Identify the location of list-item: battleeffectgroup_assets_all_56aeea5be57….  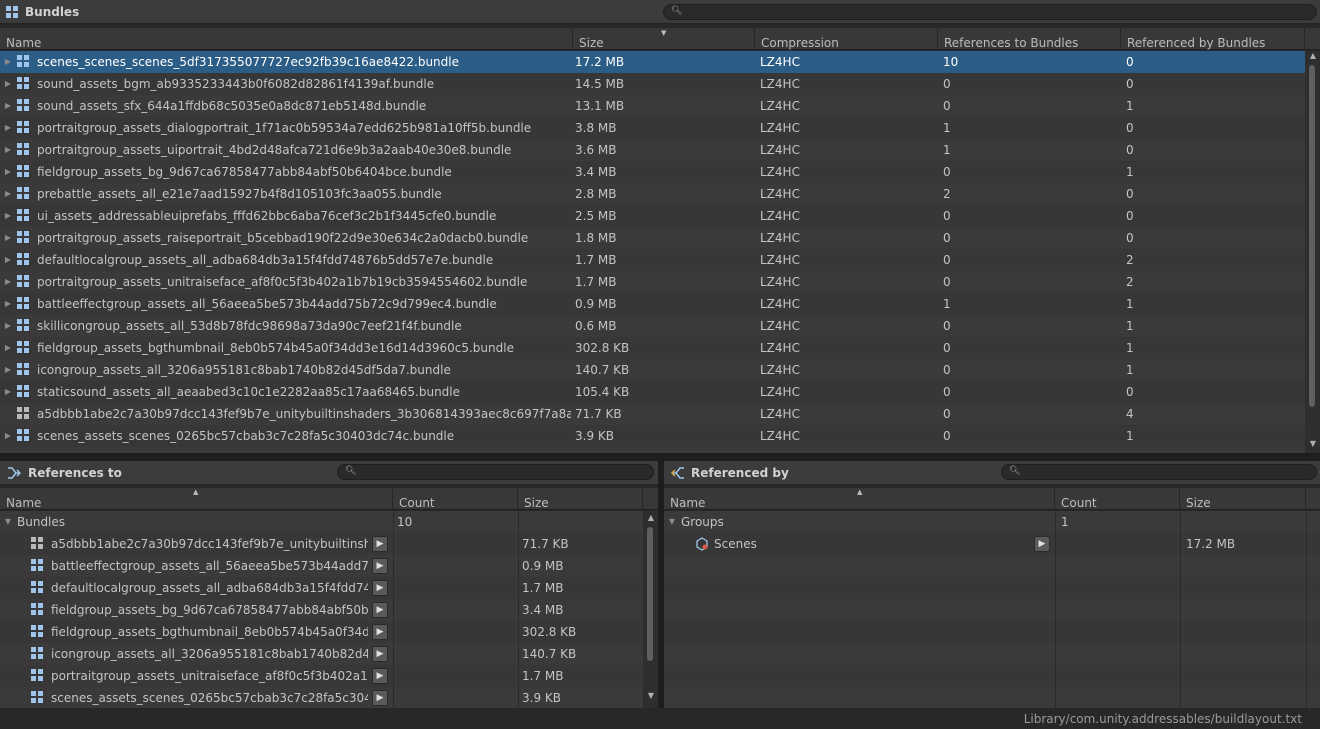
(321, 566).